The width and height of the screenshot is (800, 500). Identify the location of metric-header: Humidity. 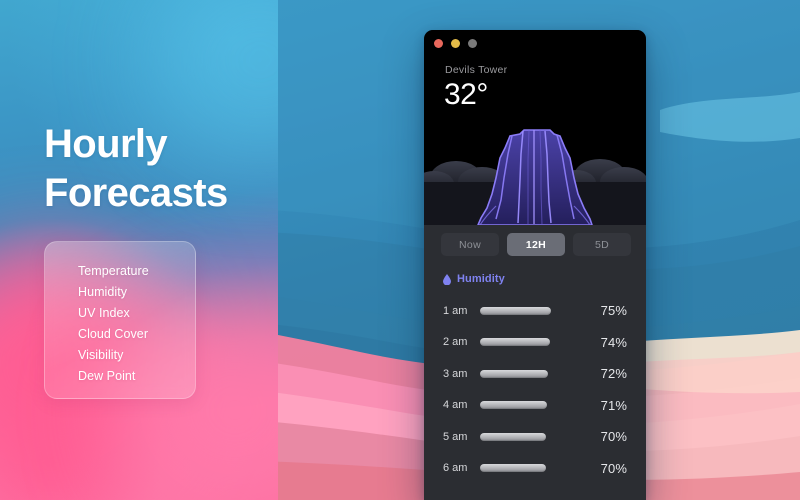
(474, 279).